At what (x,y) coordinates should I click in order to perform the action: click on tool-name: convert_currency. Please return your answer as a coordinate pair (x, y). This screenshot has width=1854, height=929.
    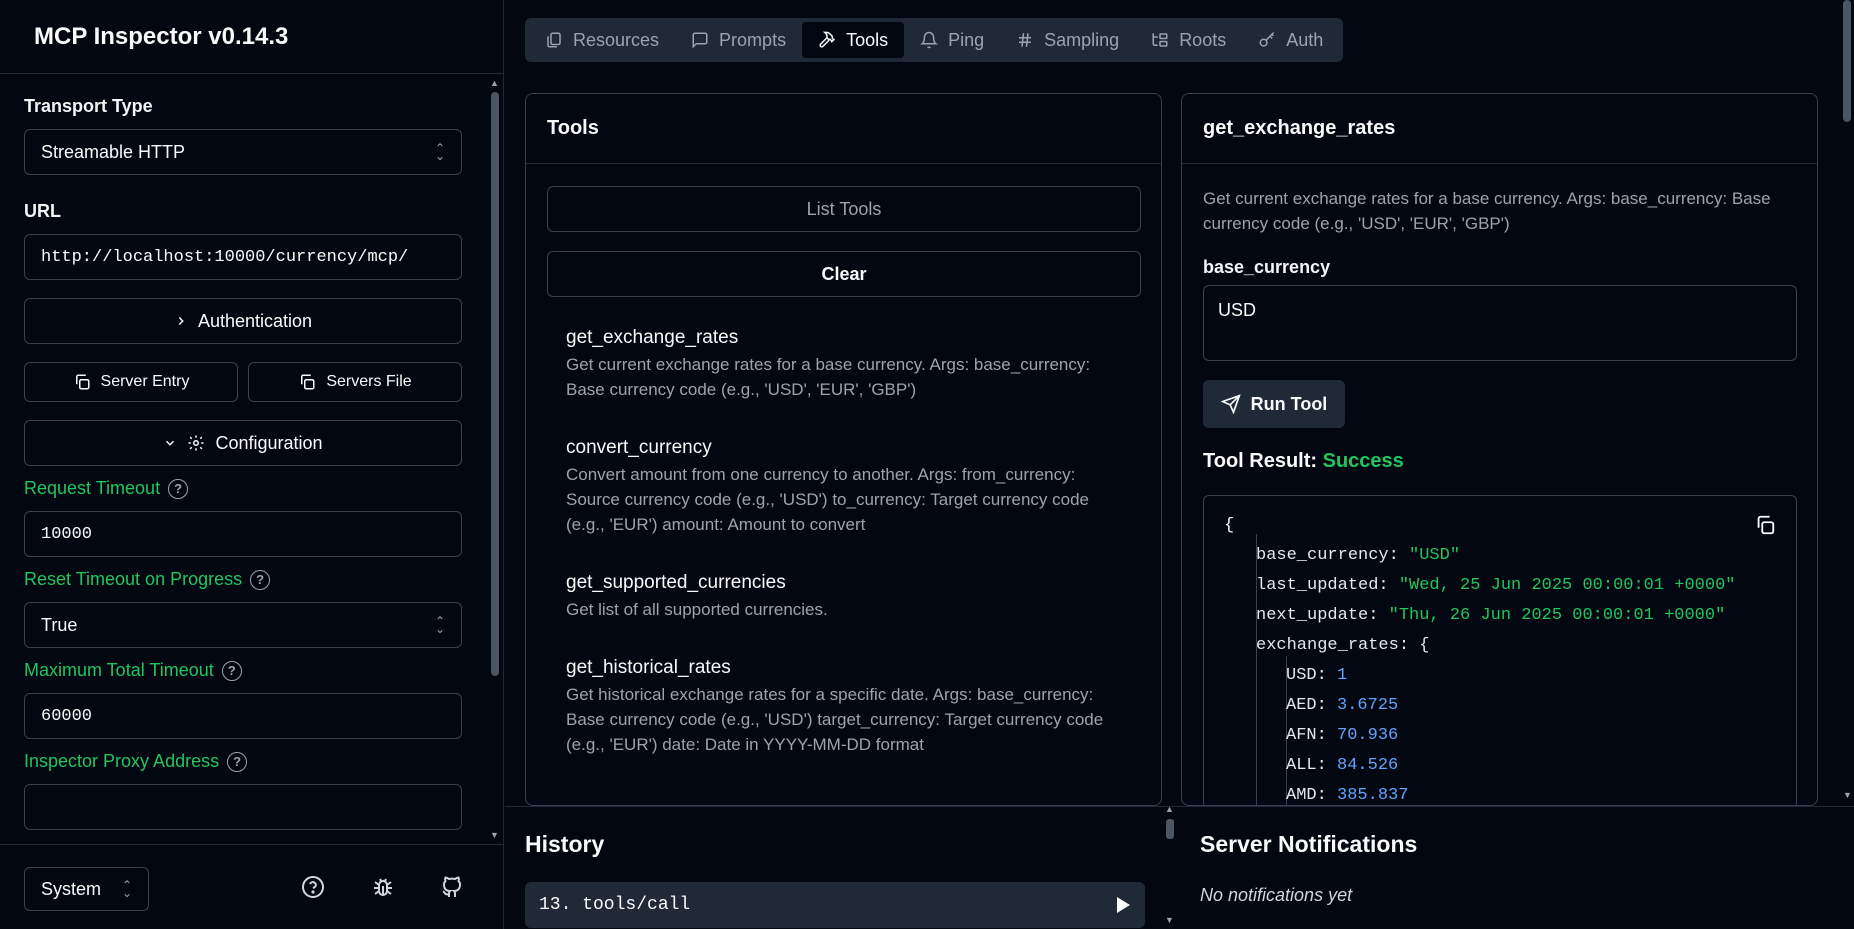
    Looking at the image, I should click on (639, 447).